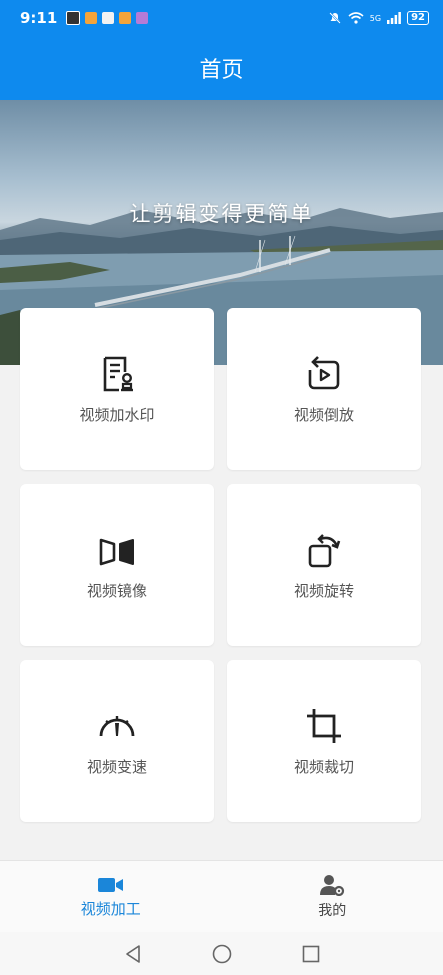 This screenshot has width=443, height=975. I want to click on nav-label-mine: 我的, so click(332, 911).